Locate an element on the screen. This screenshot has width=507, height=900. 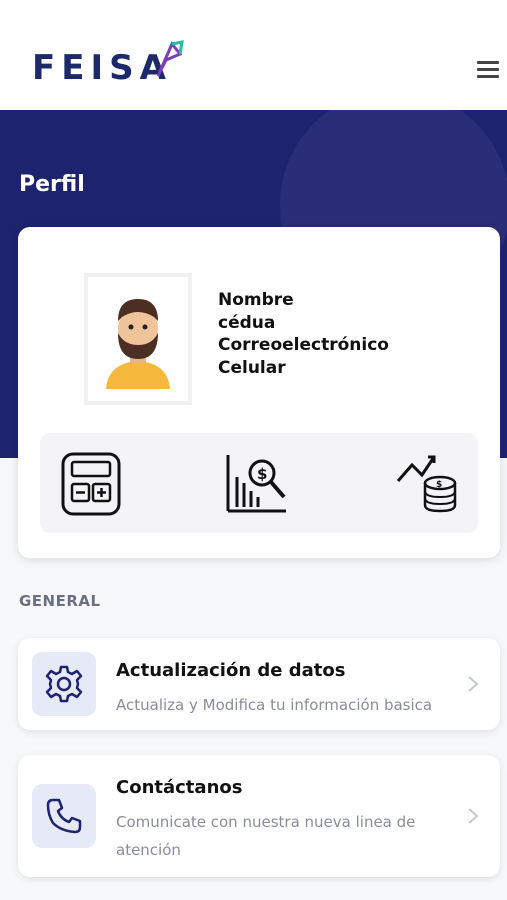
section-label-general: GENERAL is located at coordinates (60, 601).